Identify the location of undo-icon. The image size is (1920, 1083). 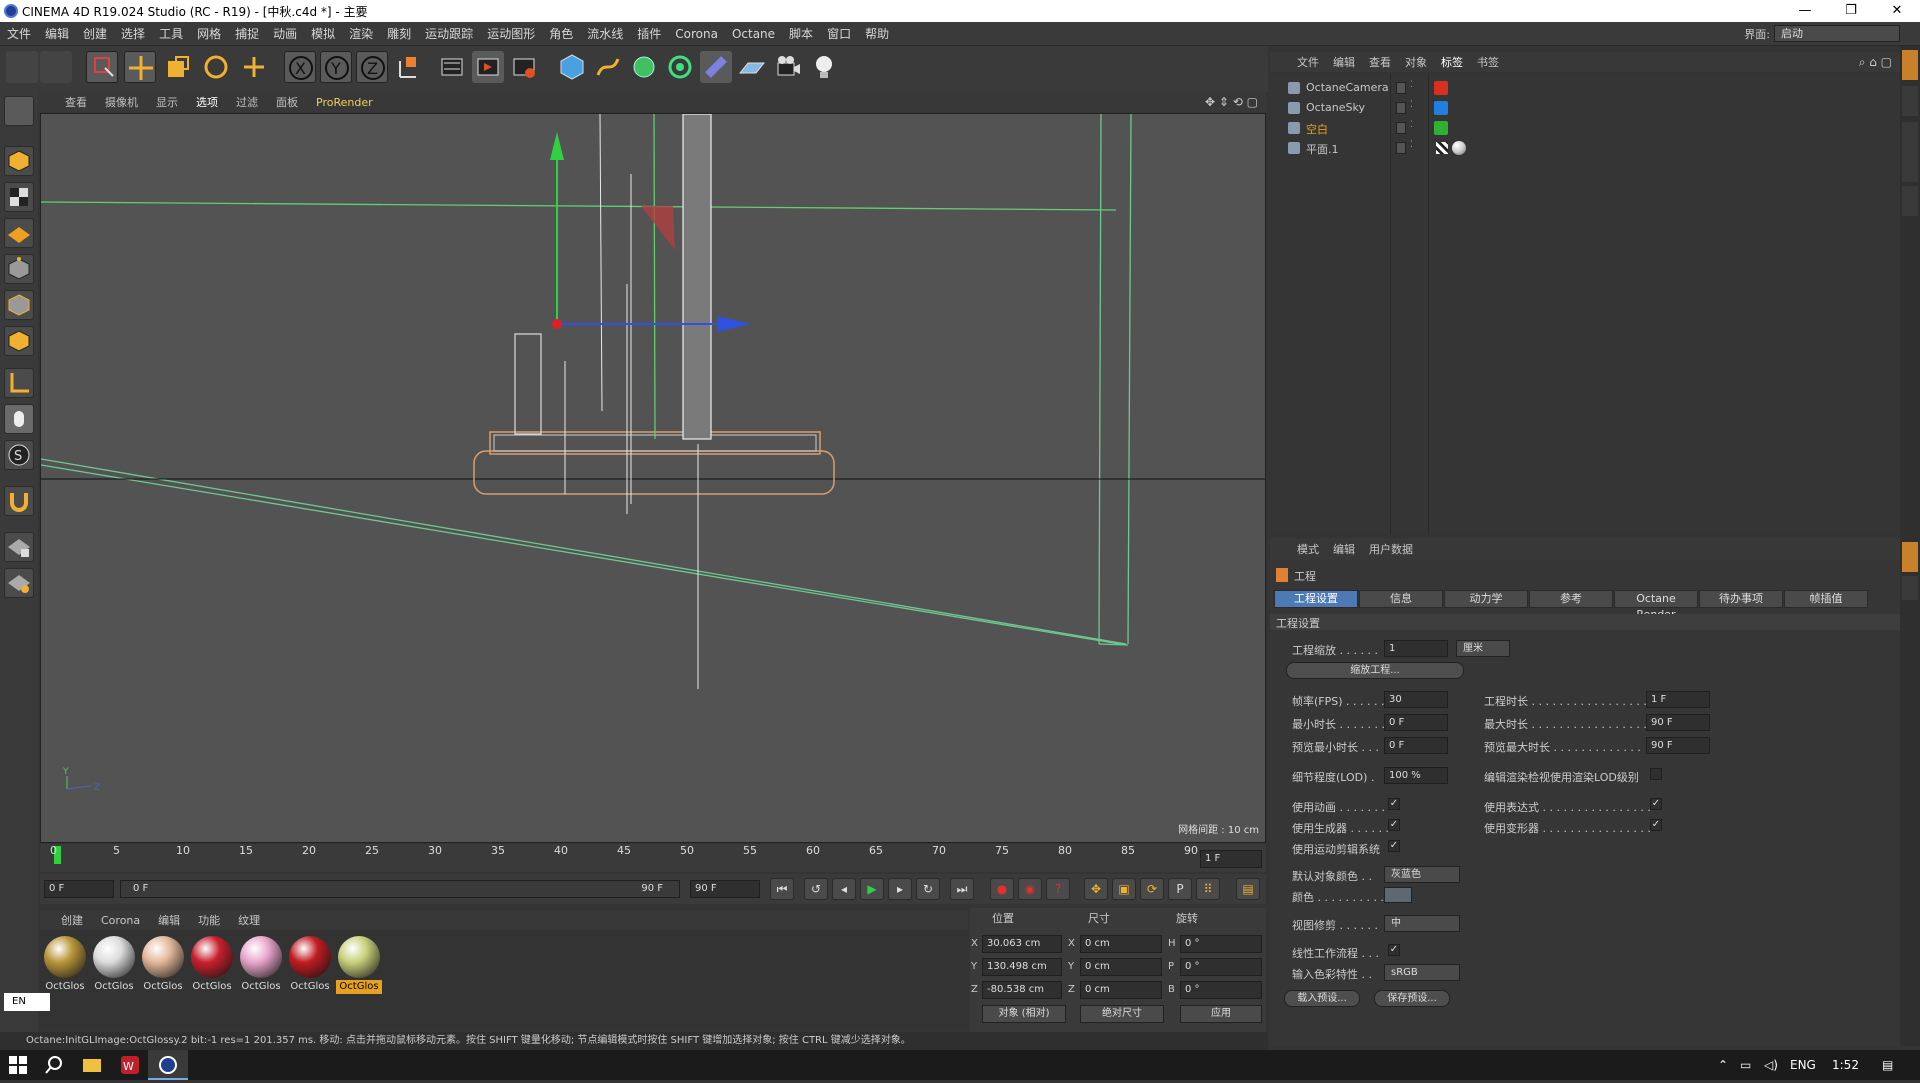
(22, 67).